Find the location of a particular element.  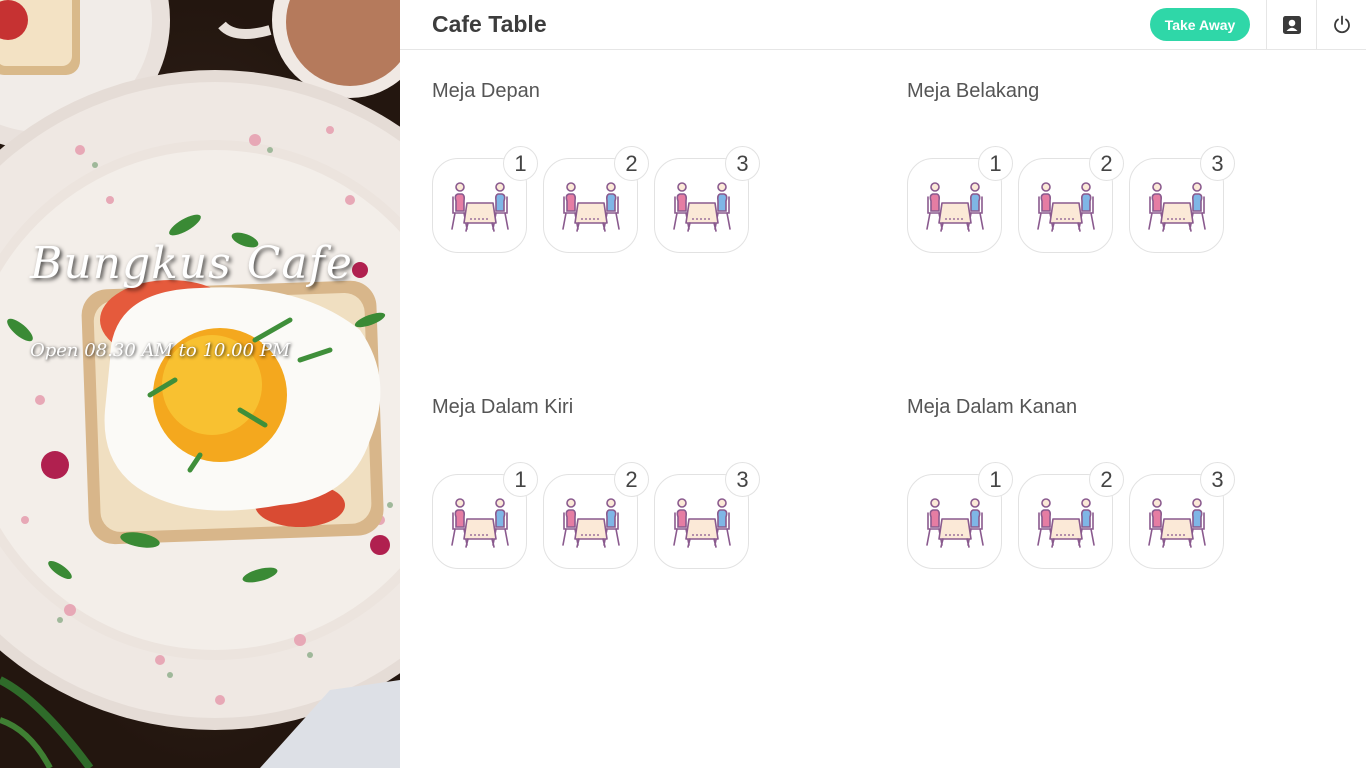

top-bar: Cafe Table Take Away is located at coordinates (883, 25).